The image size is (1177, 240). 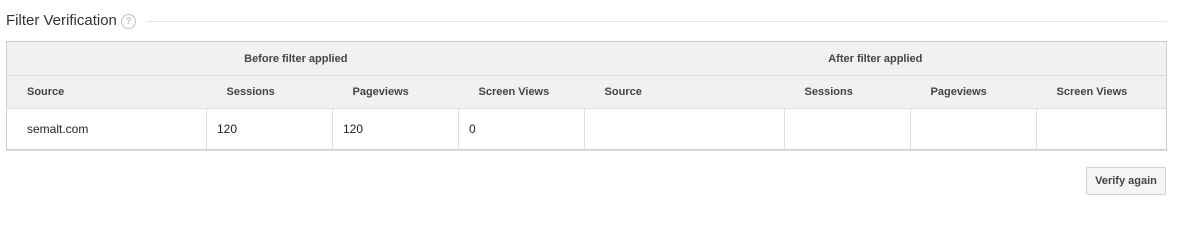 I want to click on section-header: Filter Verification ?, so click(x=586, y=20).